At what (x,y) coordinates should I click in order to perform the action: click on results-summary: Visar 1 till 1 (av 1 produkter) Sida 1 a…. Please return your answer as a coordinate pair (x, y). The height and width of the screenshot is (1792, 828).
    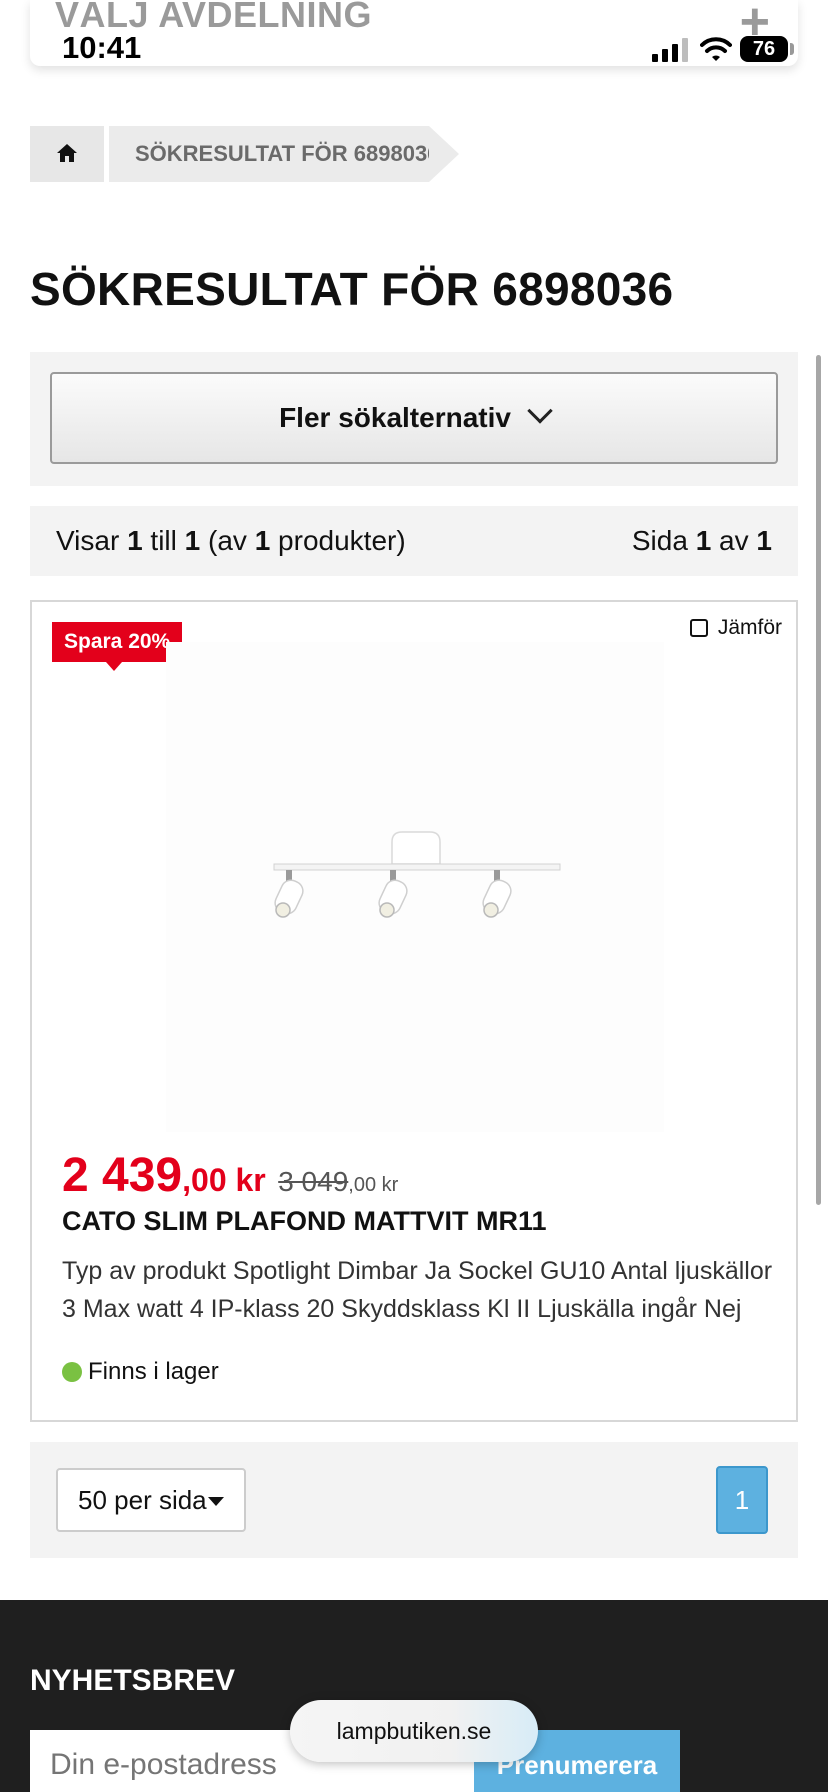
    Looking at the image, I should click on (414, 541).